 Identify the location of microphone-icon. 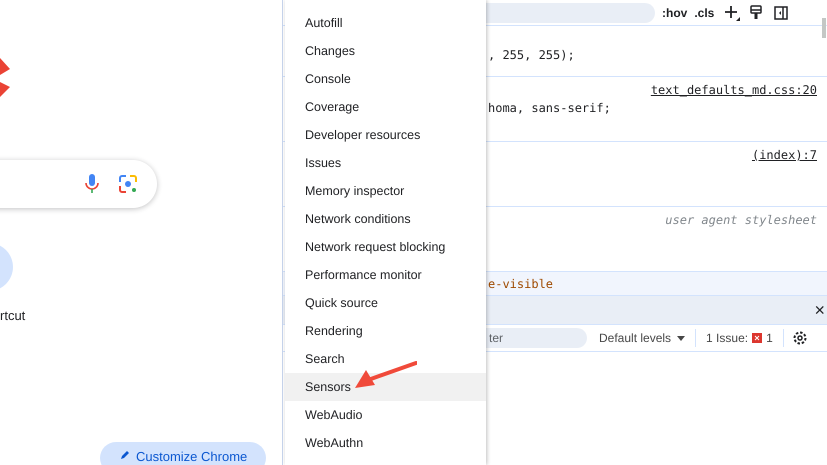
(92, 184).